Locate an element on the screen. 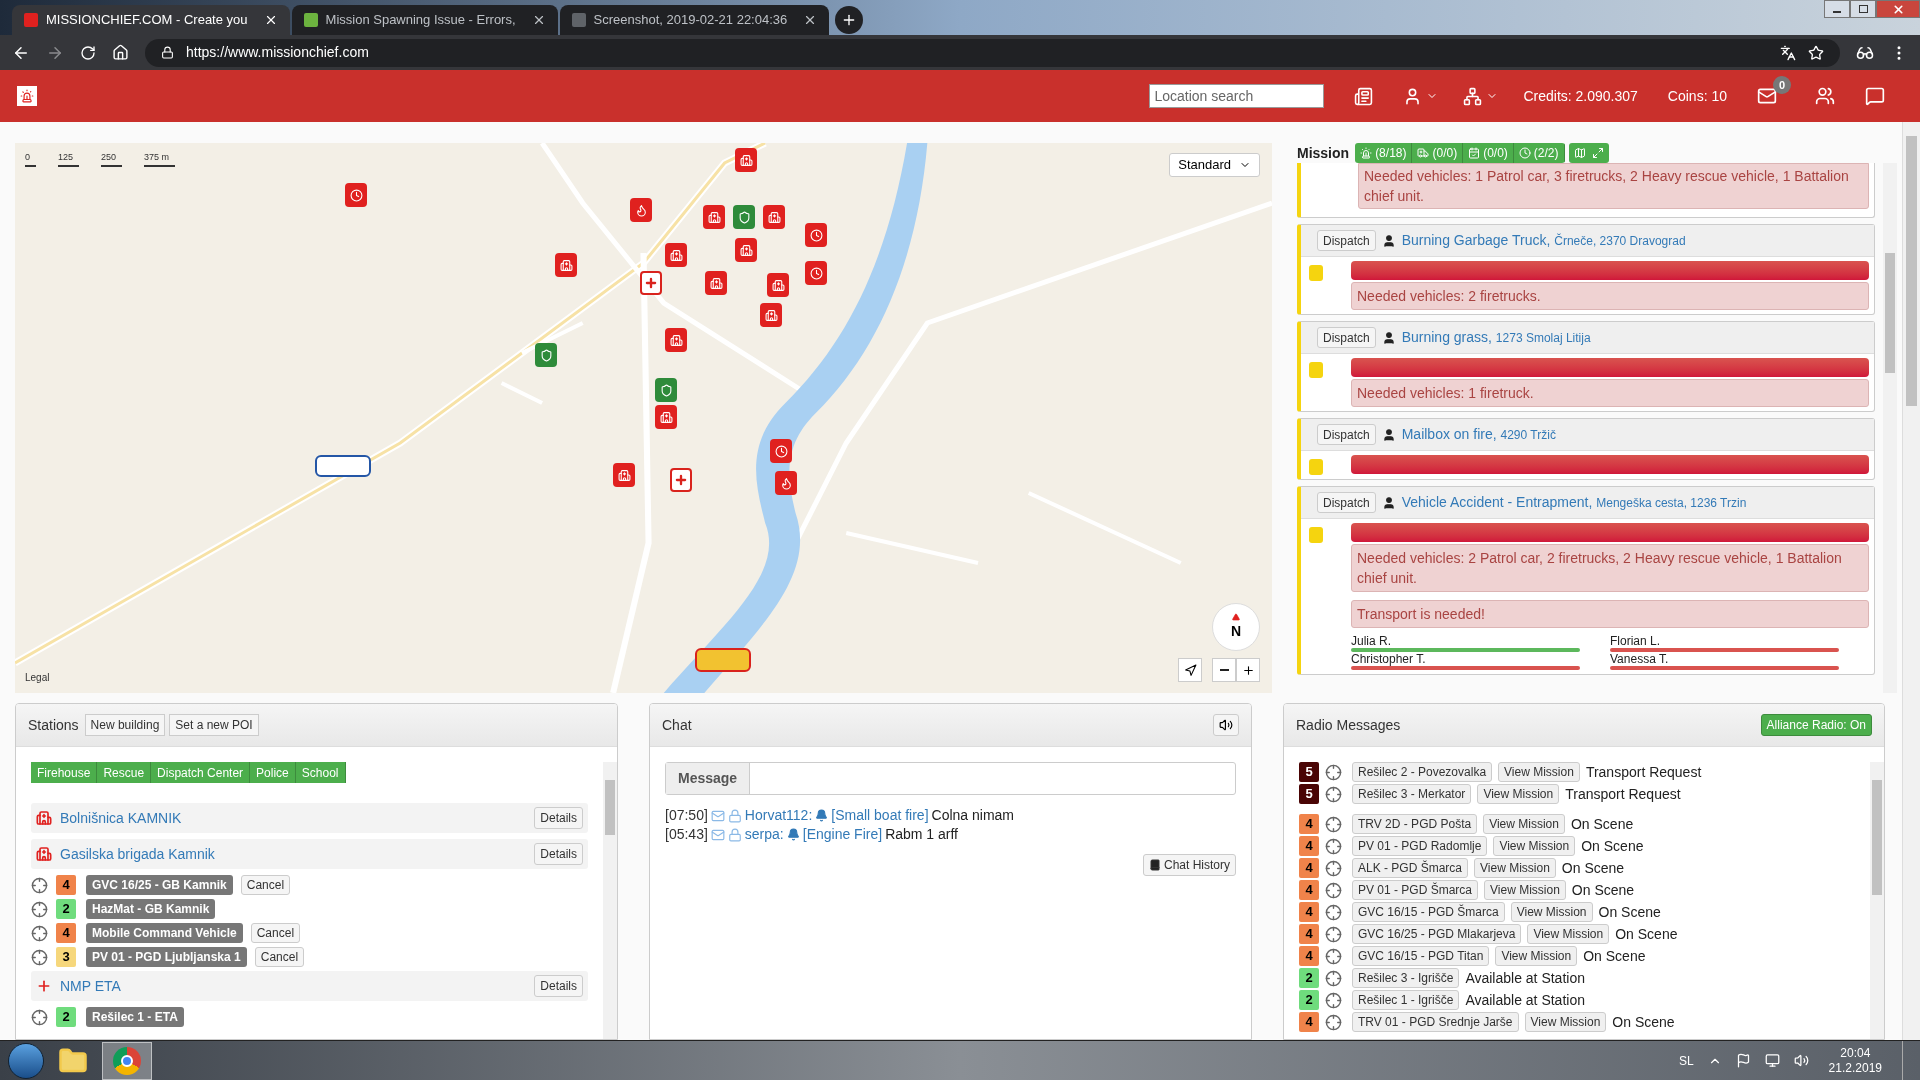 The height and width of the screenshot is (1080, 1920). legal-link: Legal is located at coordinates (37, 677).